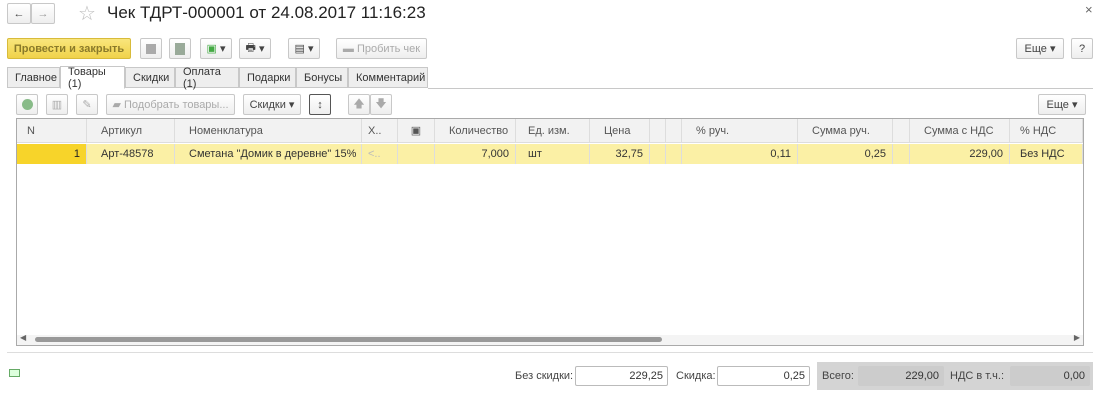 The height and width of the screenshot is (401, 1100). I want to click on printer-icon: 🖶, so click(250, 48).